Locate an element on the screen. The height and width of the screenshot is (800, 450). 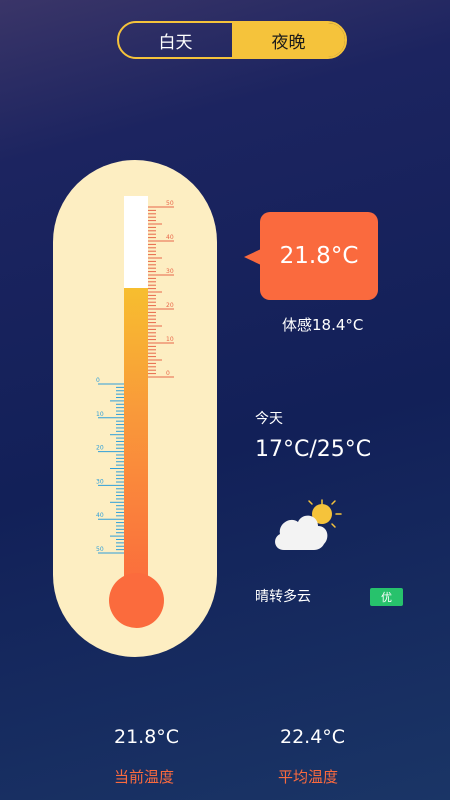
right-scale-label: 30 is located at coordinates (170, 271).